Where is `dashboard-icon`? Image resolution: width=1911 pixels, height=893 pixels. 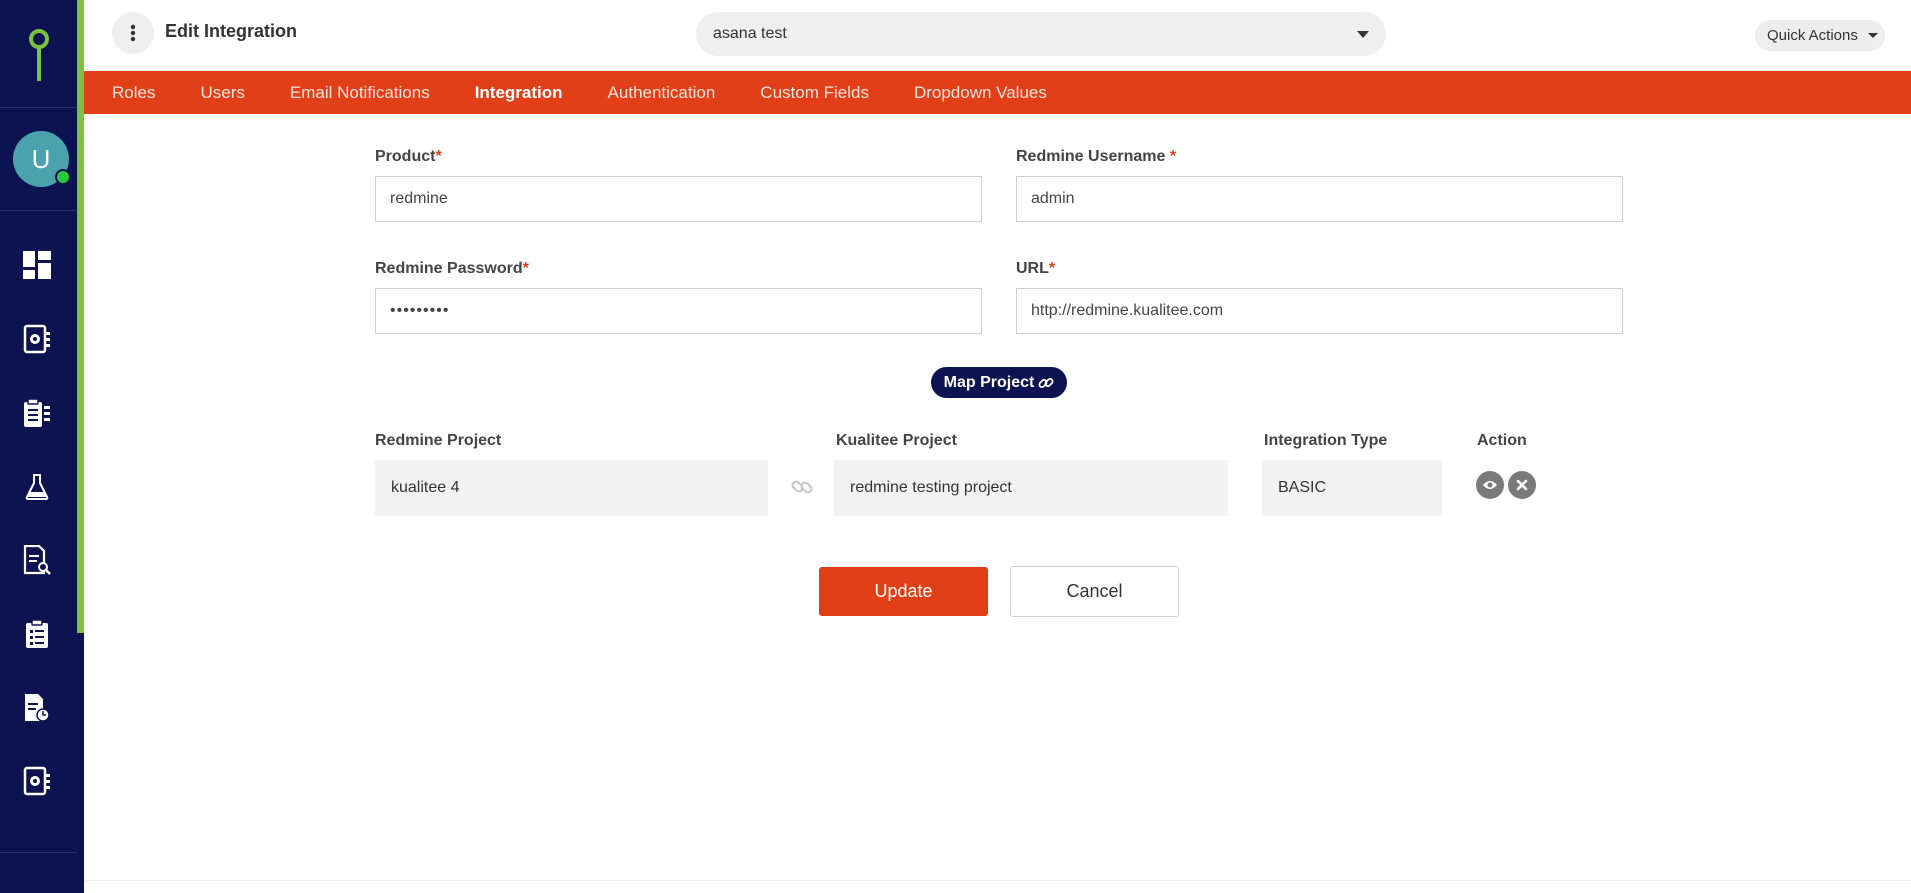
dashboard-icon is located at coordinates (37, 265).